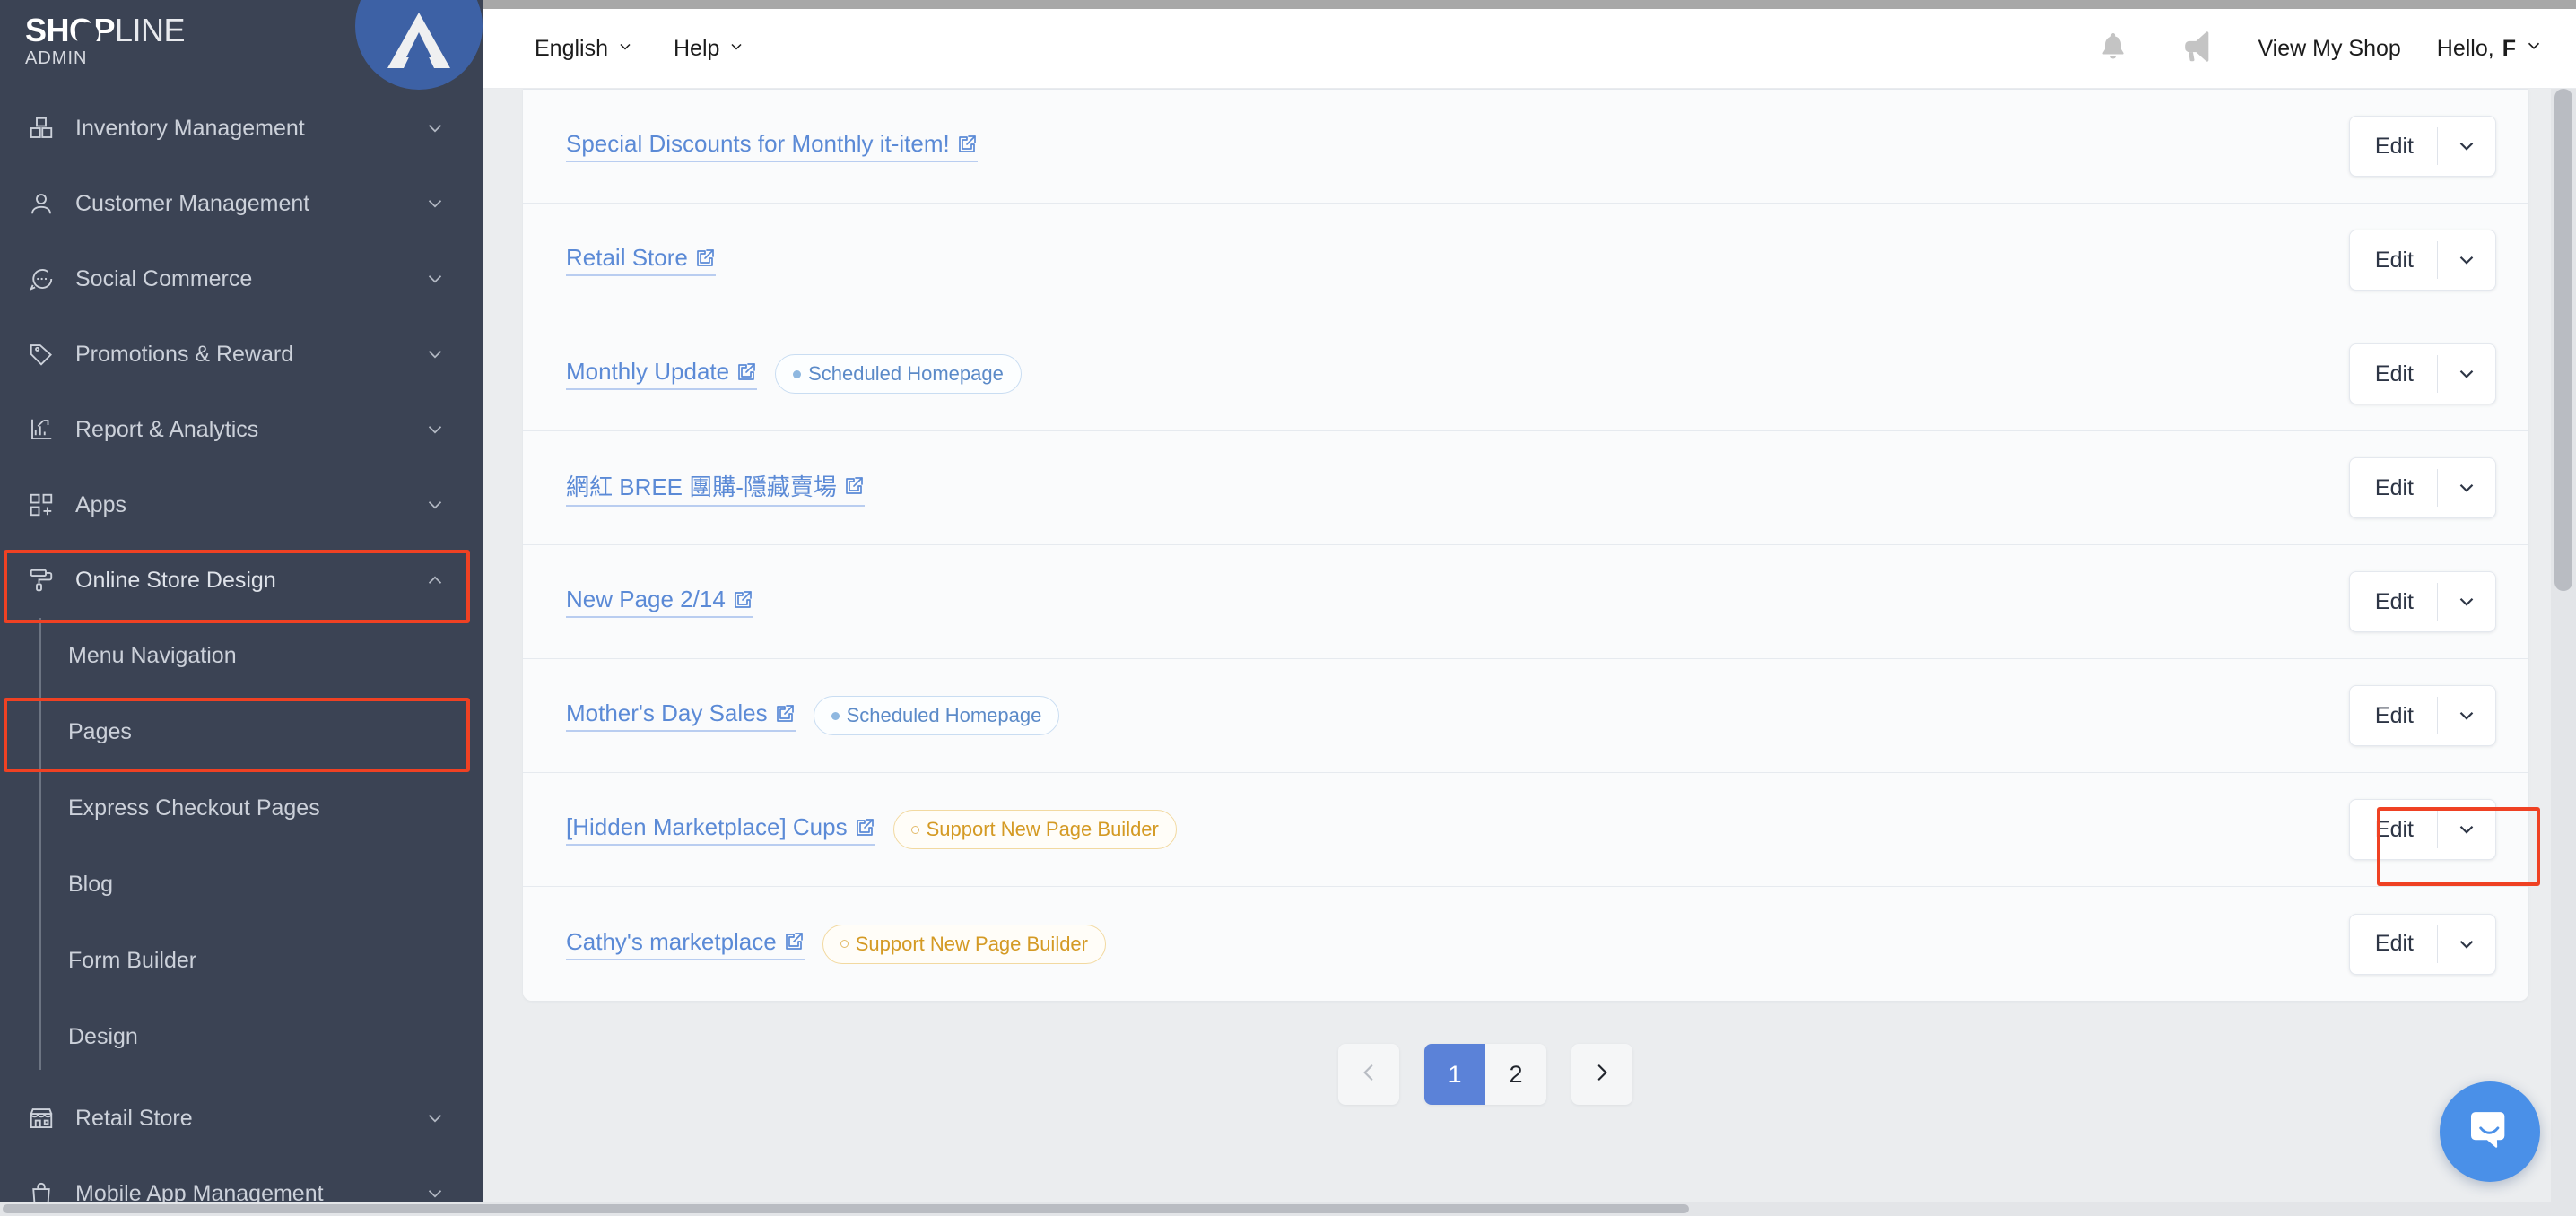 Image resolution: width=2576 pixels, height=1216 pixels. Describe the element at coordinates (846, 1208) in the screenshot. I see `horizontal-scrollbar-thumb` at that location.